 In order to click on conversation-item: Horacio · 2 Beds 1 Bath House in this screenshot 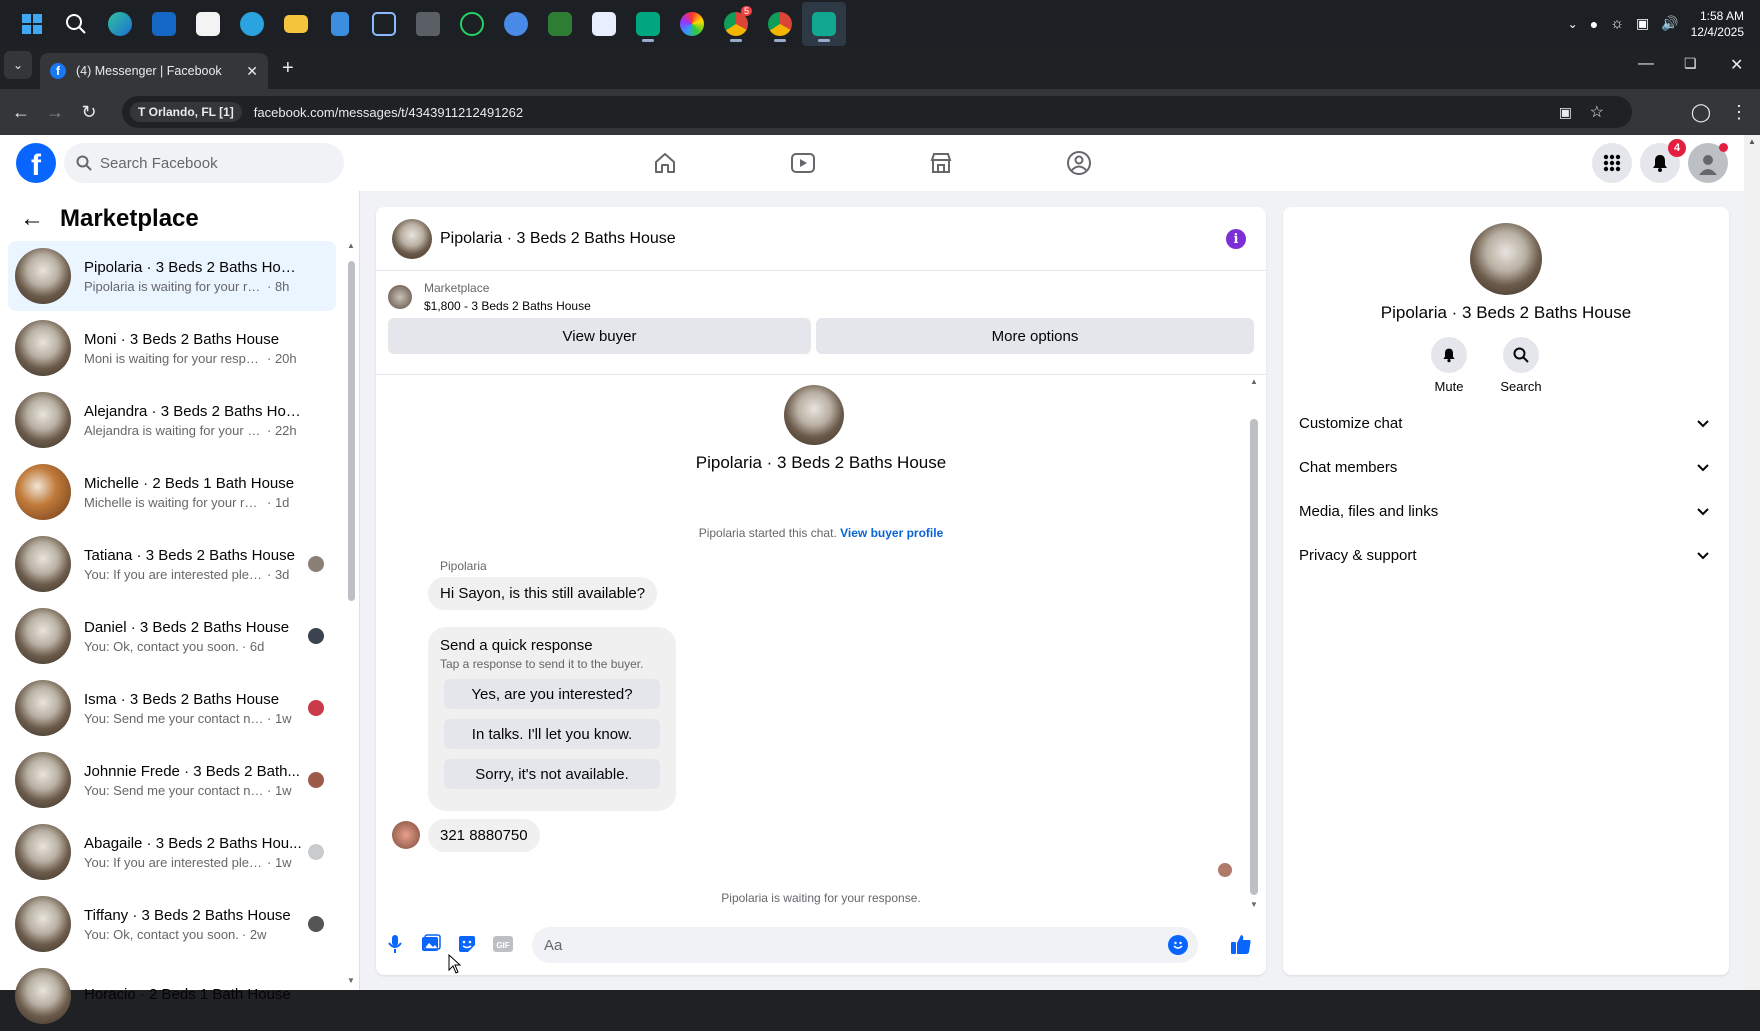, I will do `click(172, 996)`.